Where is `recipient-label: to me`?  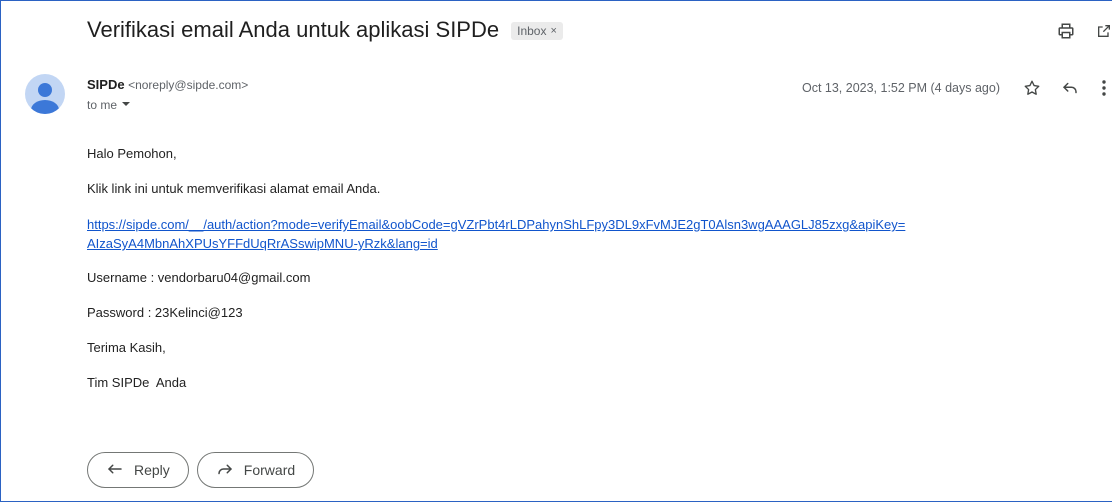 recipient-label: to me is located at coordinates (102, 105).